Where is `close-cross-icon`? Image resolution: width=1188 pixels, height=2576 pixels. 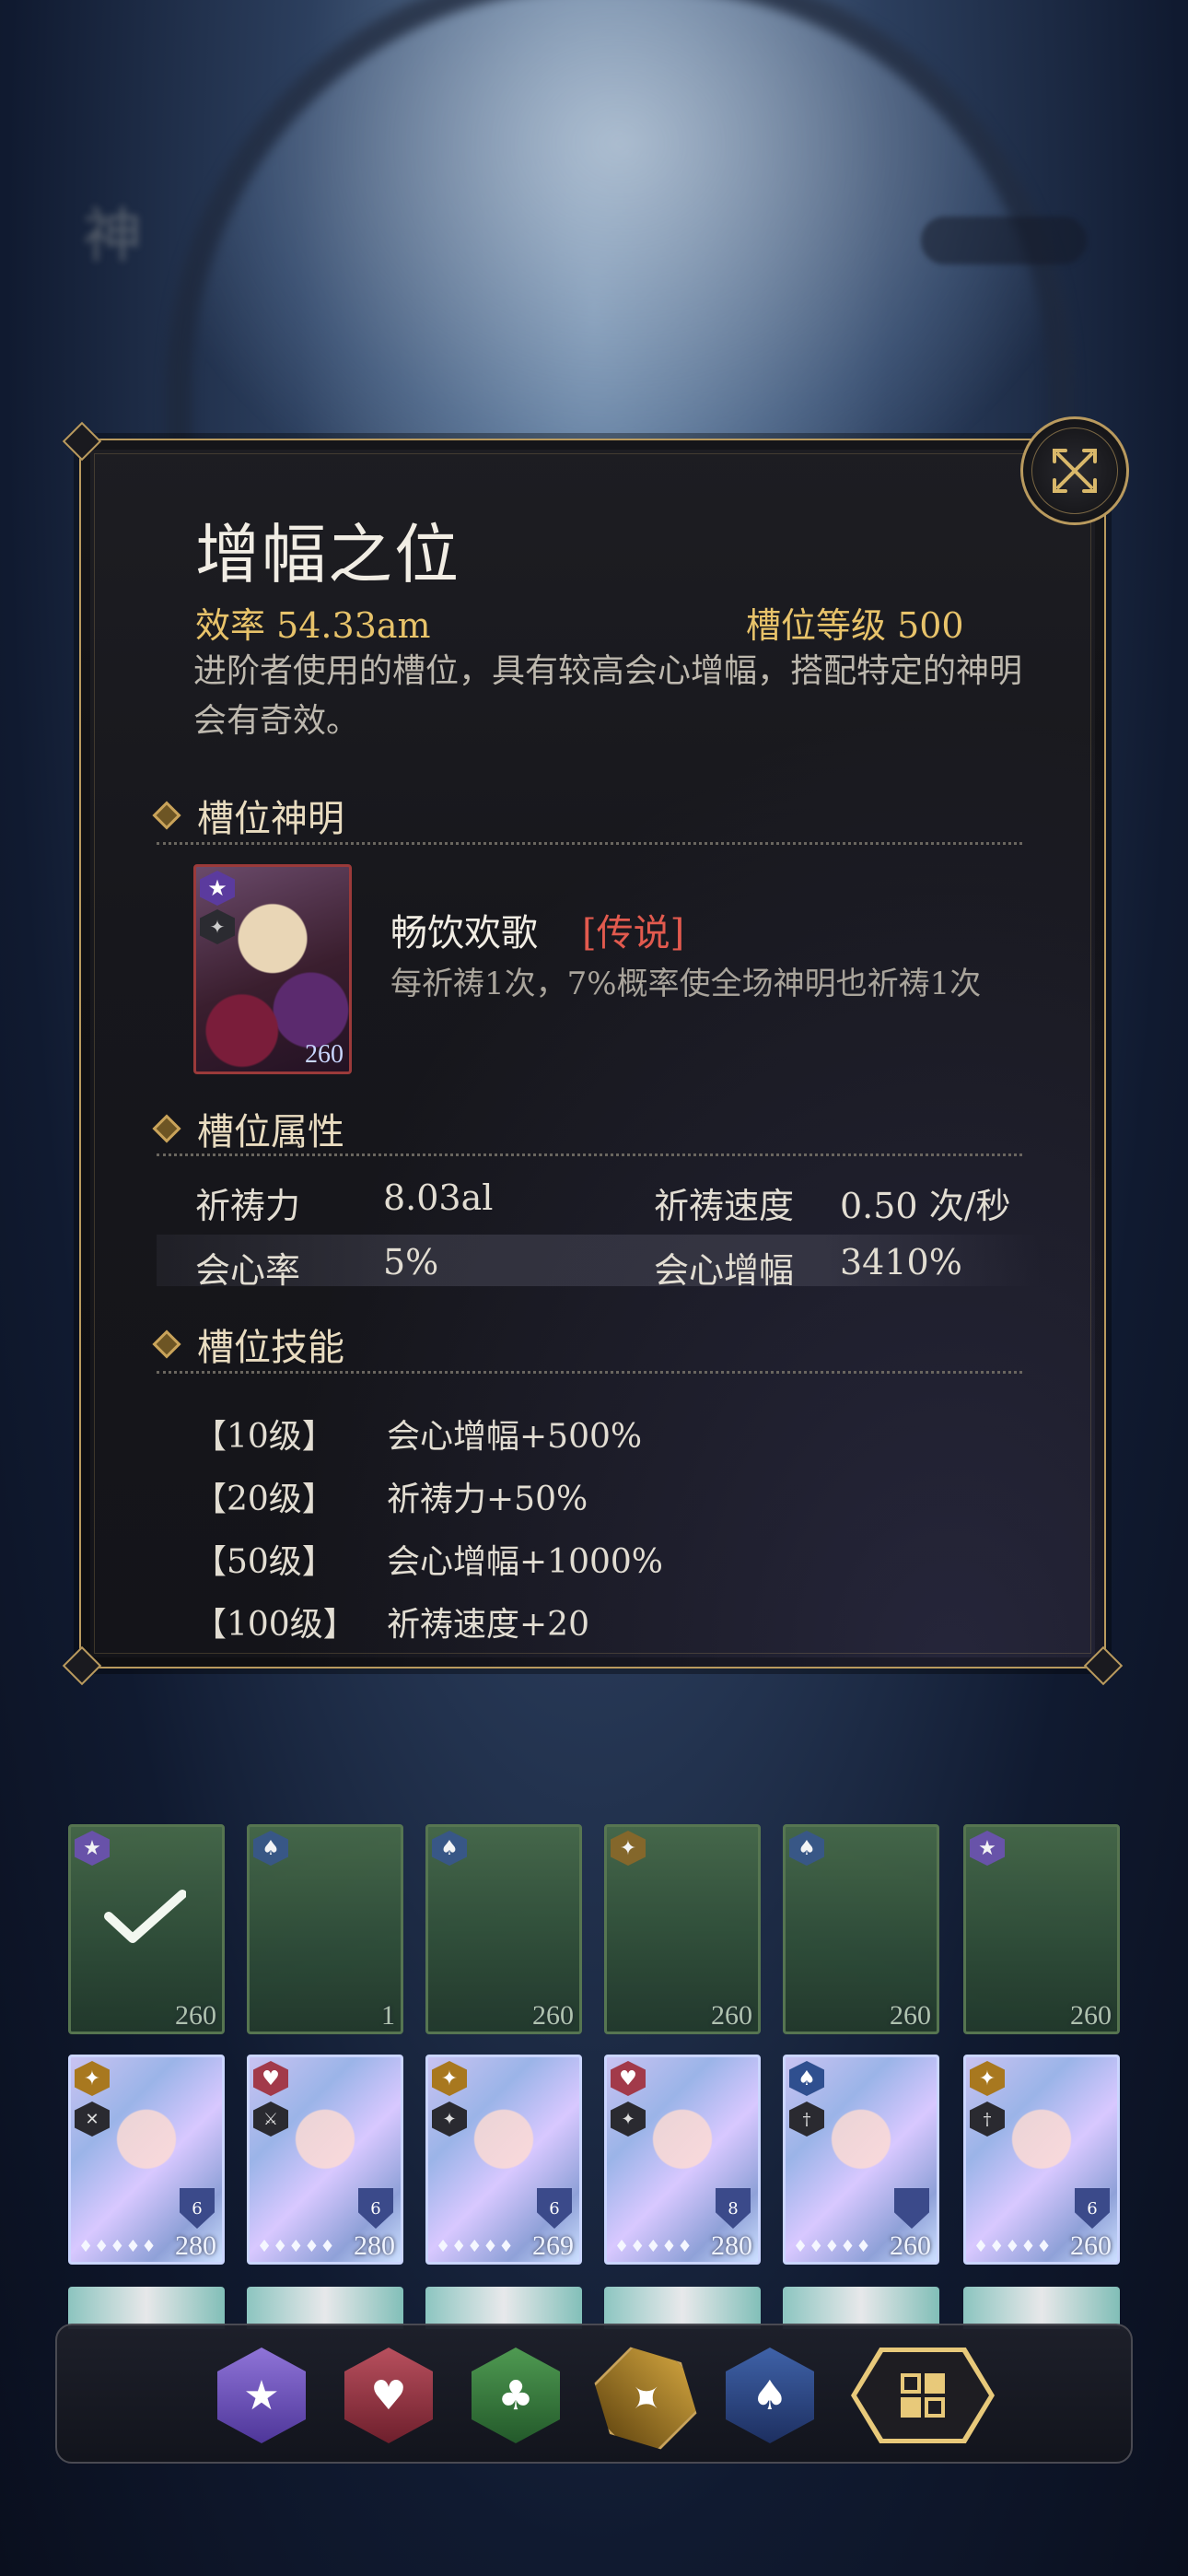
close-cross-icon is located at coordinates (1075, 471).